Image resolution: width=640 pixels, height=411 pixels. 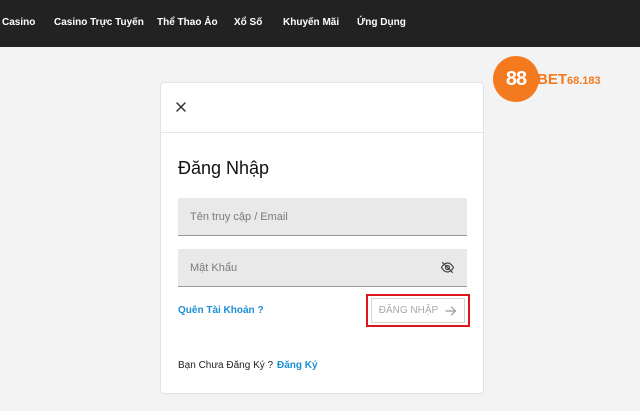 What do you see at coordinates (552, 79) in the screenshot?
I see `logo-brand: BET` at bounding box center [552, 79].